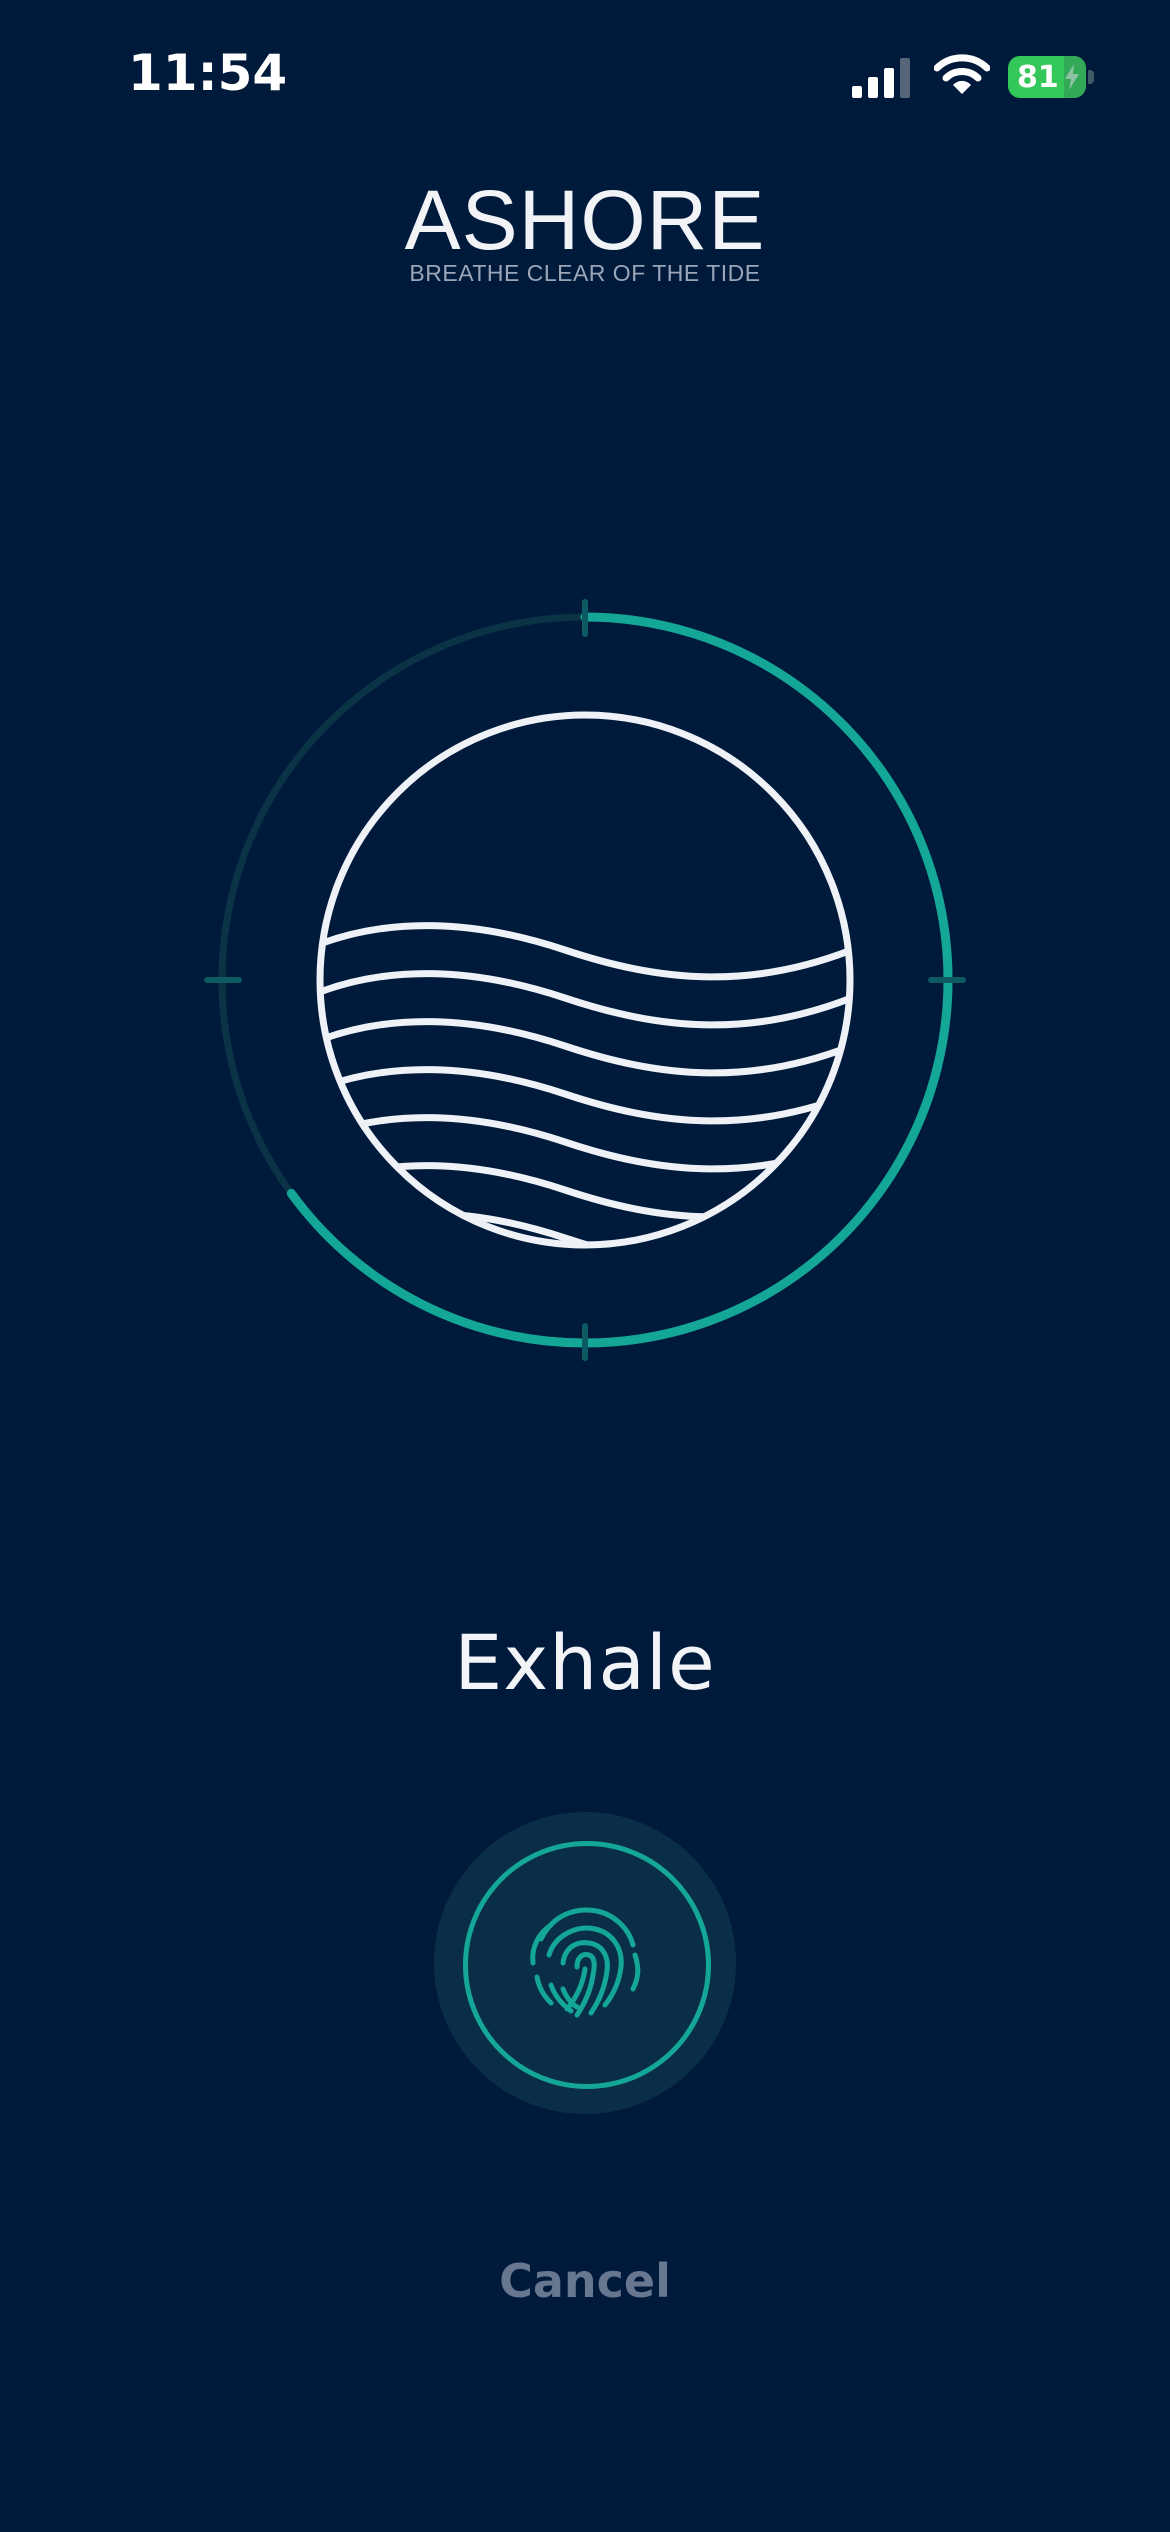 The image size is (1170, 2532). What do you see at coordinates (1075, 77) in the screenshot?
I see `battery-empty-portion` at bounding box center [1075, 77].